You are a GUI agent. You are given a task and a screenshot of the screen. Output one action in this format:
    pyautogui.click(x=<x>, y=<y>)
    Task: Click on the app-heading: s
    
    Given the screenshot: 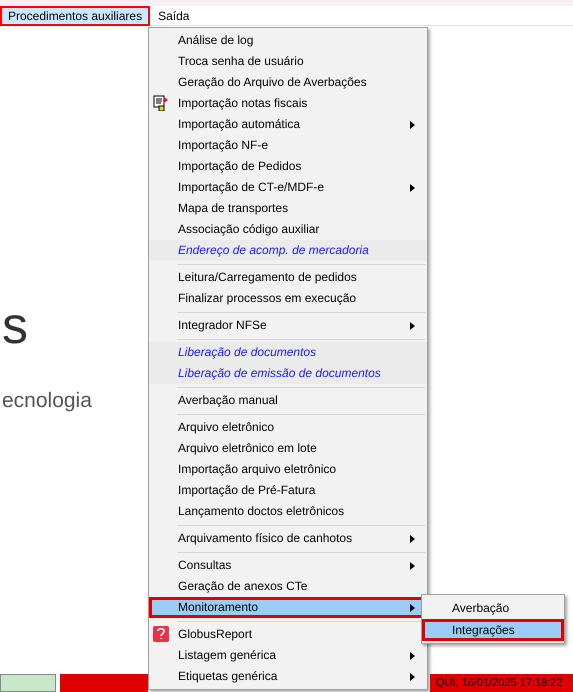 What is the action you would take?
    pyautogui.click(x=15, y=326)
    